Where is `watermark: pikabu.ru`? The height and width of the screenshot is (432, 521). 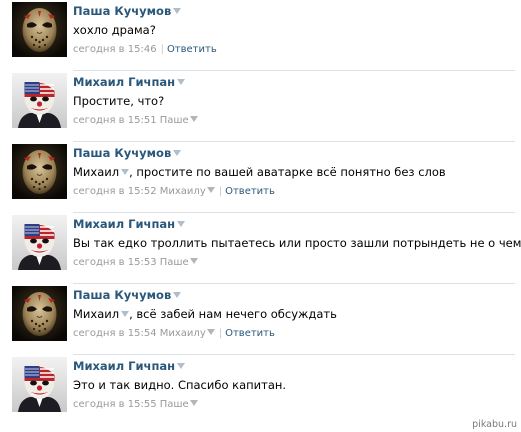
watermark: pikabu.ru is located at coordinates (494, 424).